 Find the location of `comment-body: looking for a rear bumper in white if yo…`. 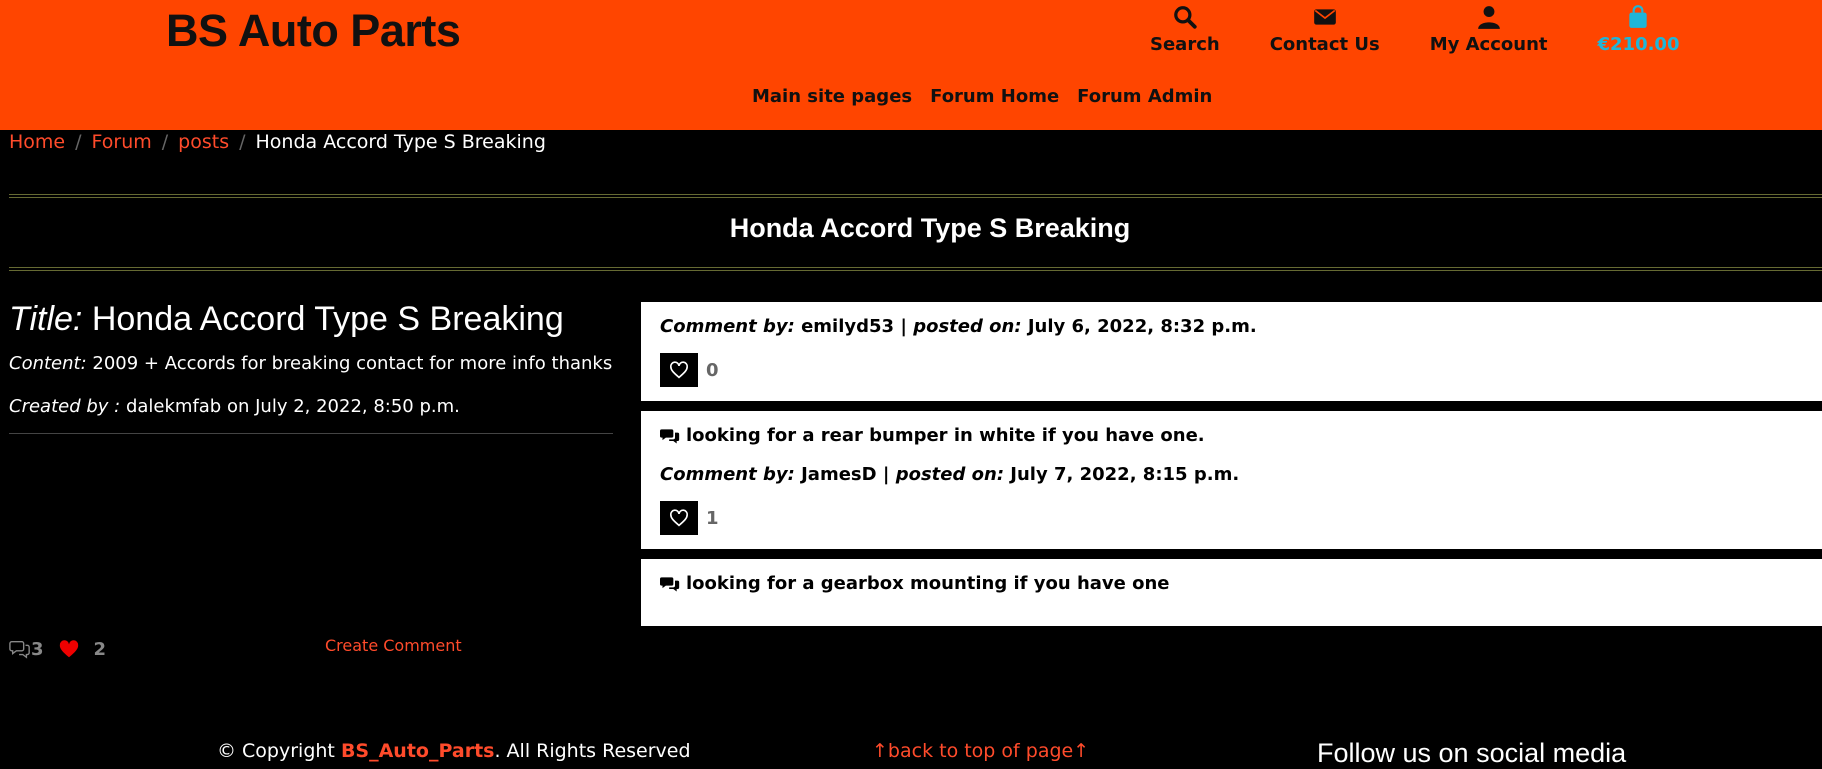

comment-body: looking for a rear bumper in white if yo… is located at coordinates (945, 435).